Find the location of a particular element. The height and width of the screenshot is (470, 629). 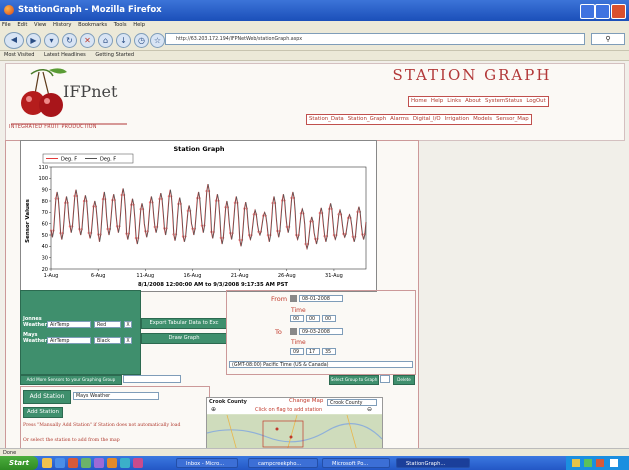

nav-station-graph: Station_Graph is located at coordinates (367, 119).